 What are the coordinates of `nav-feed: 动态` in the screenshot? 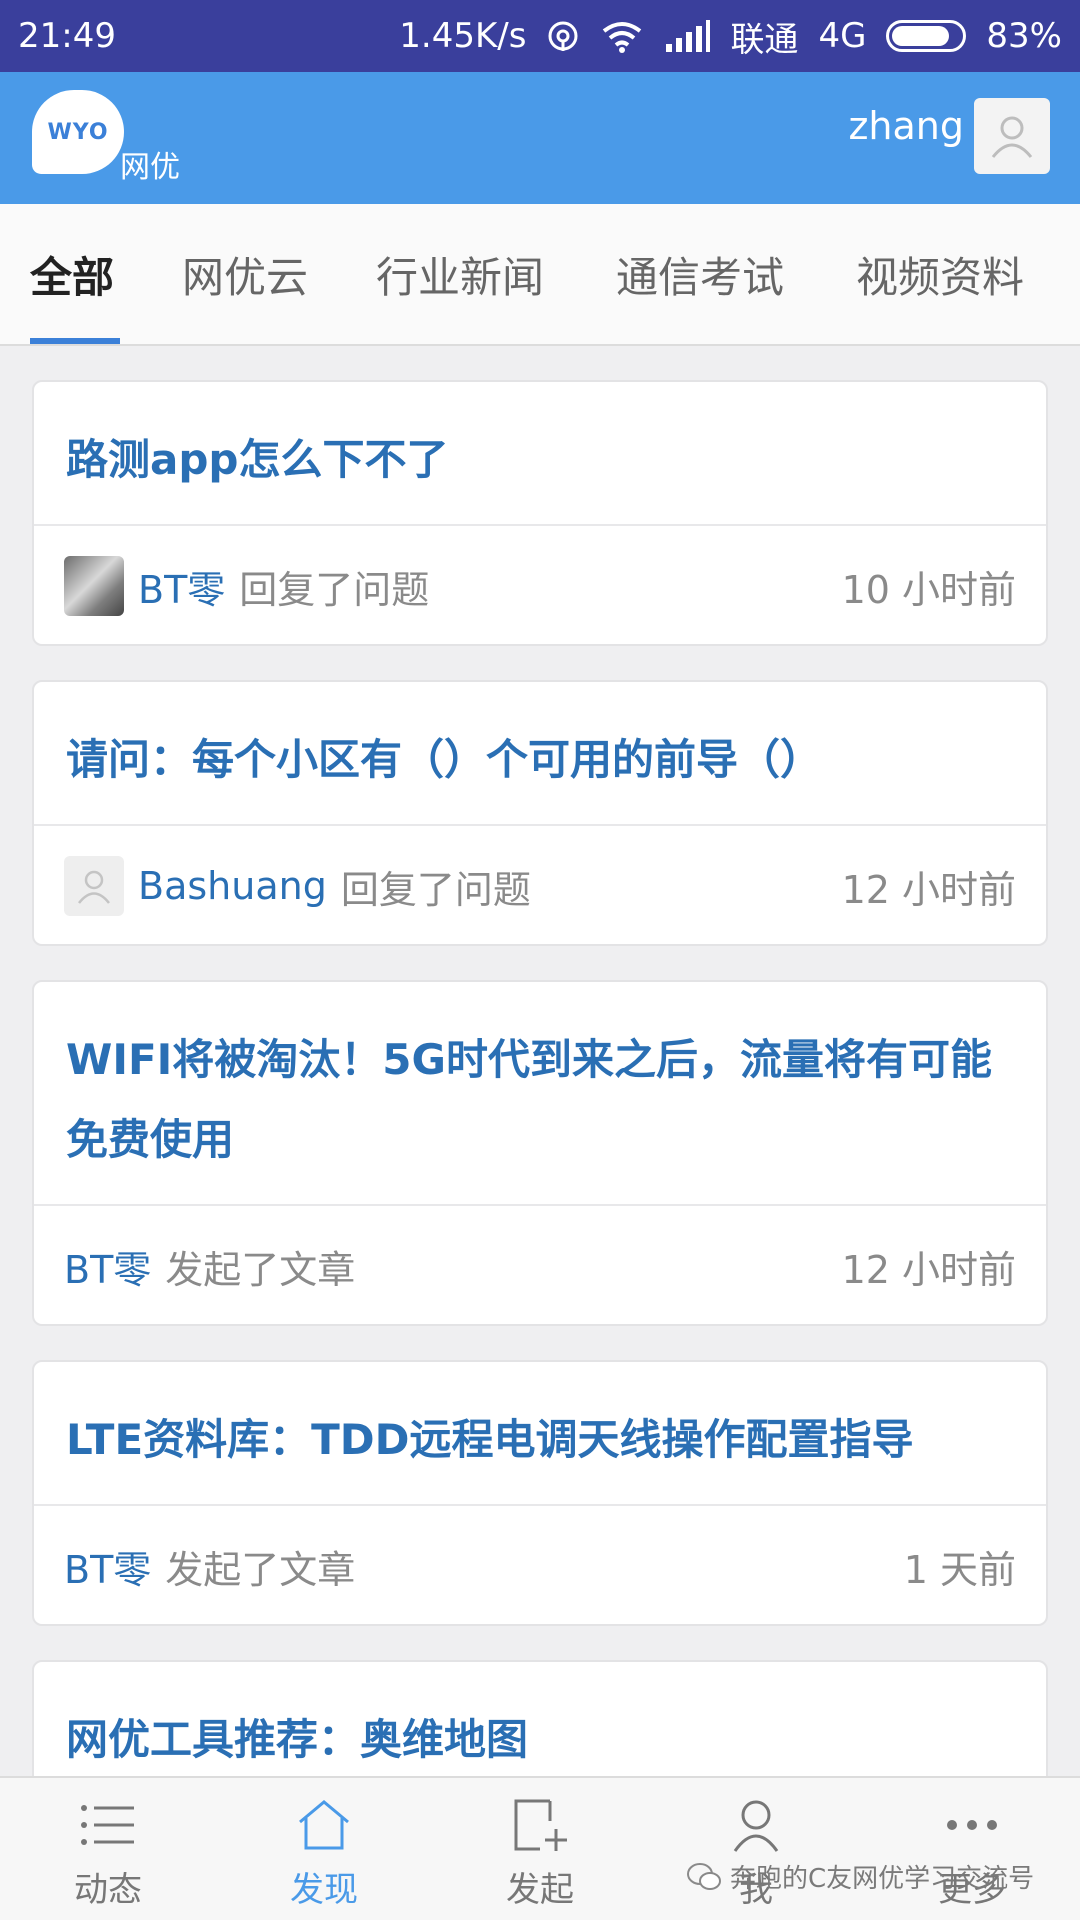 It's located at (108, 1851).